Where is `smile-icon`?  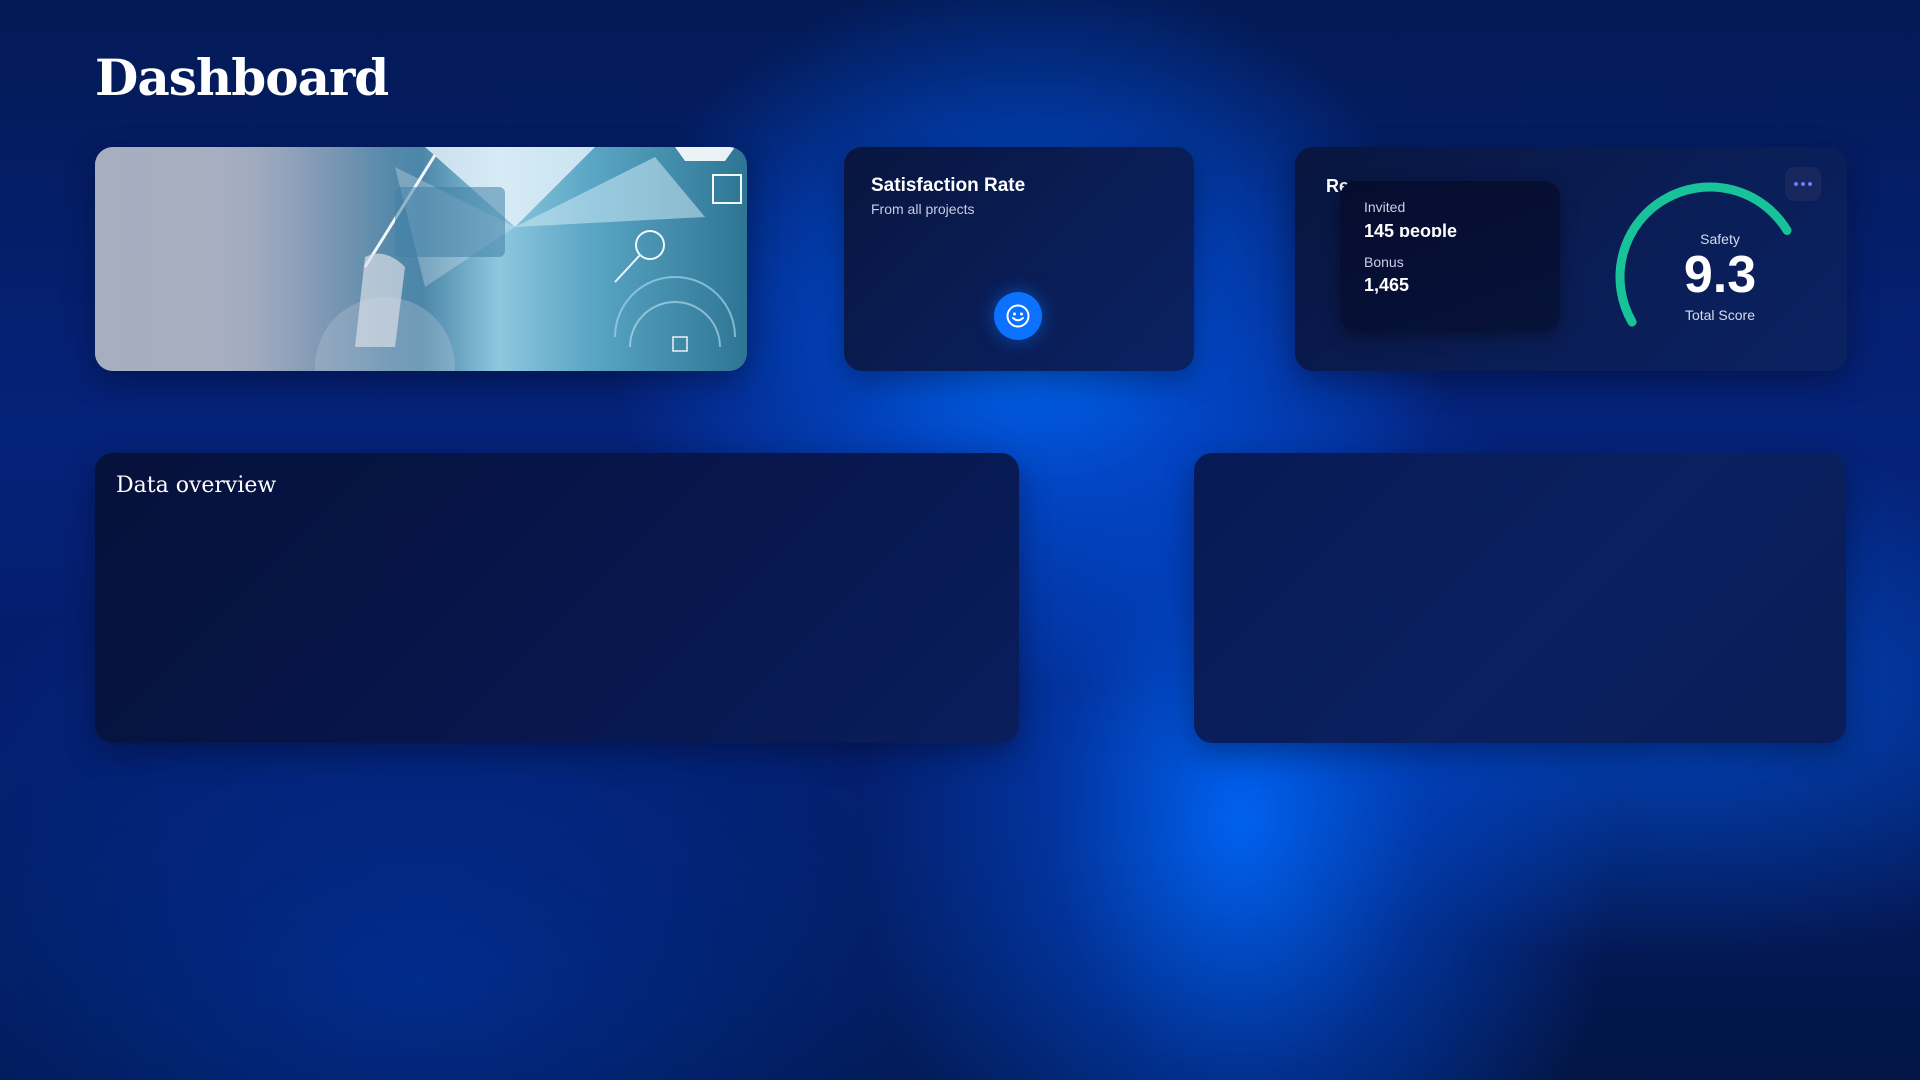
smile-icon is located at coordinates (1018, 316).